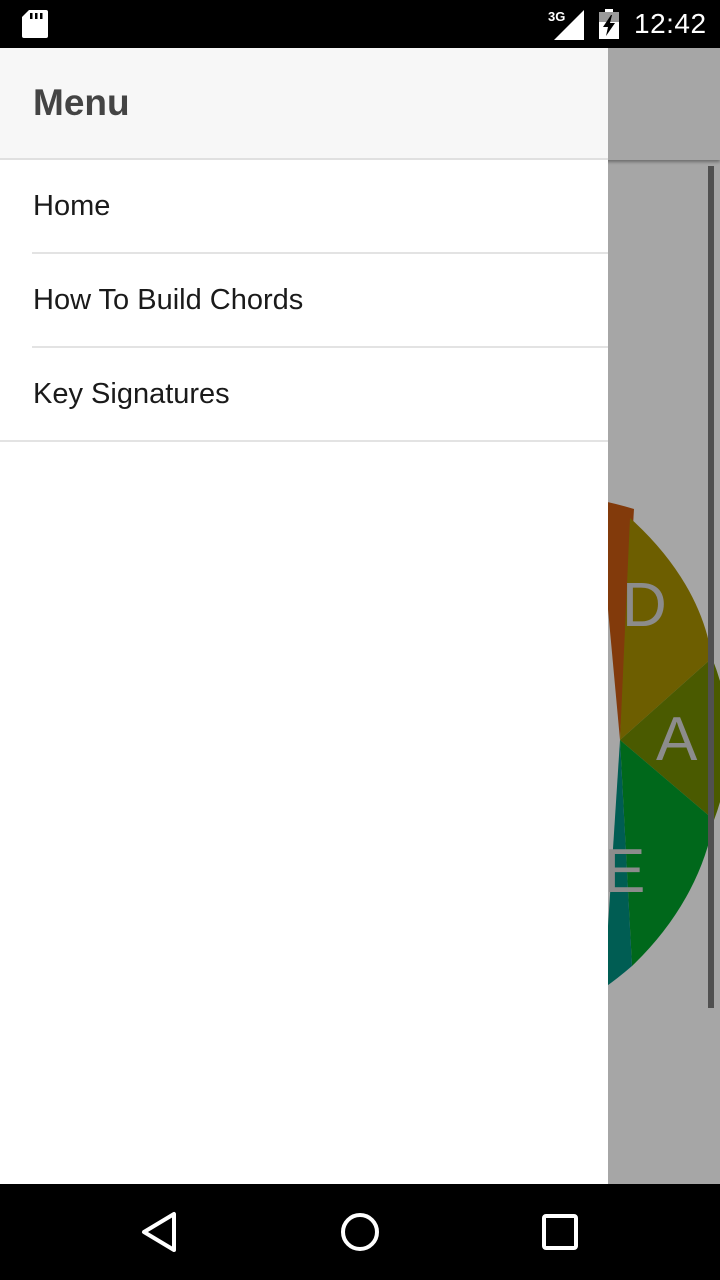 The image size is (720, 1280). Describe the element at coordinates (131, 394) in the screenshot. I see `menu-item-label: Key Signatures` at that location.